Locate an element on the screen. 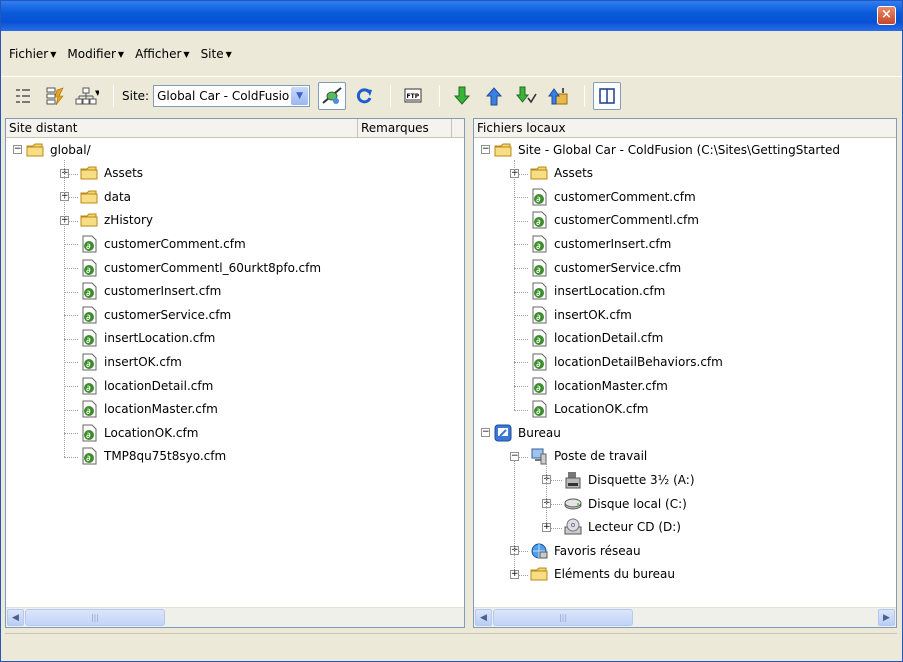 This screenshot has width=903, height=662. column-header-notes: Remarques is located at coordinates (405, 128).